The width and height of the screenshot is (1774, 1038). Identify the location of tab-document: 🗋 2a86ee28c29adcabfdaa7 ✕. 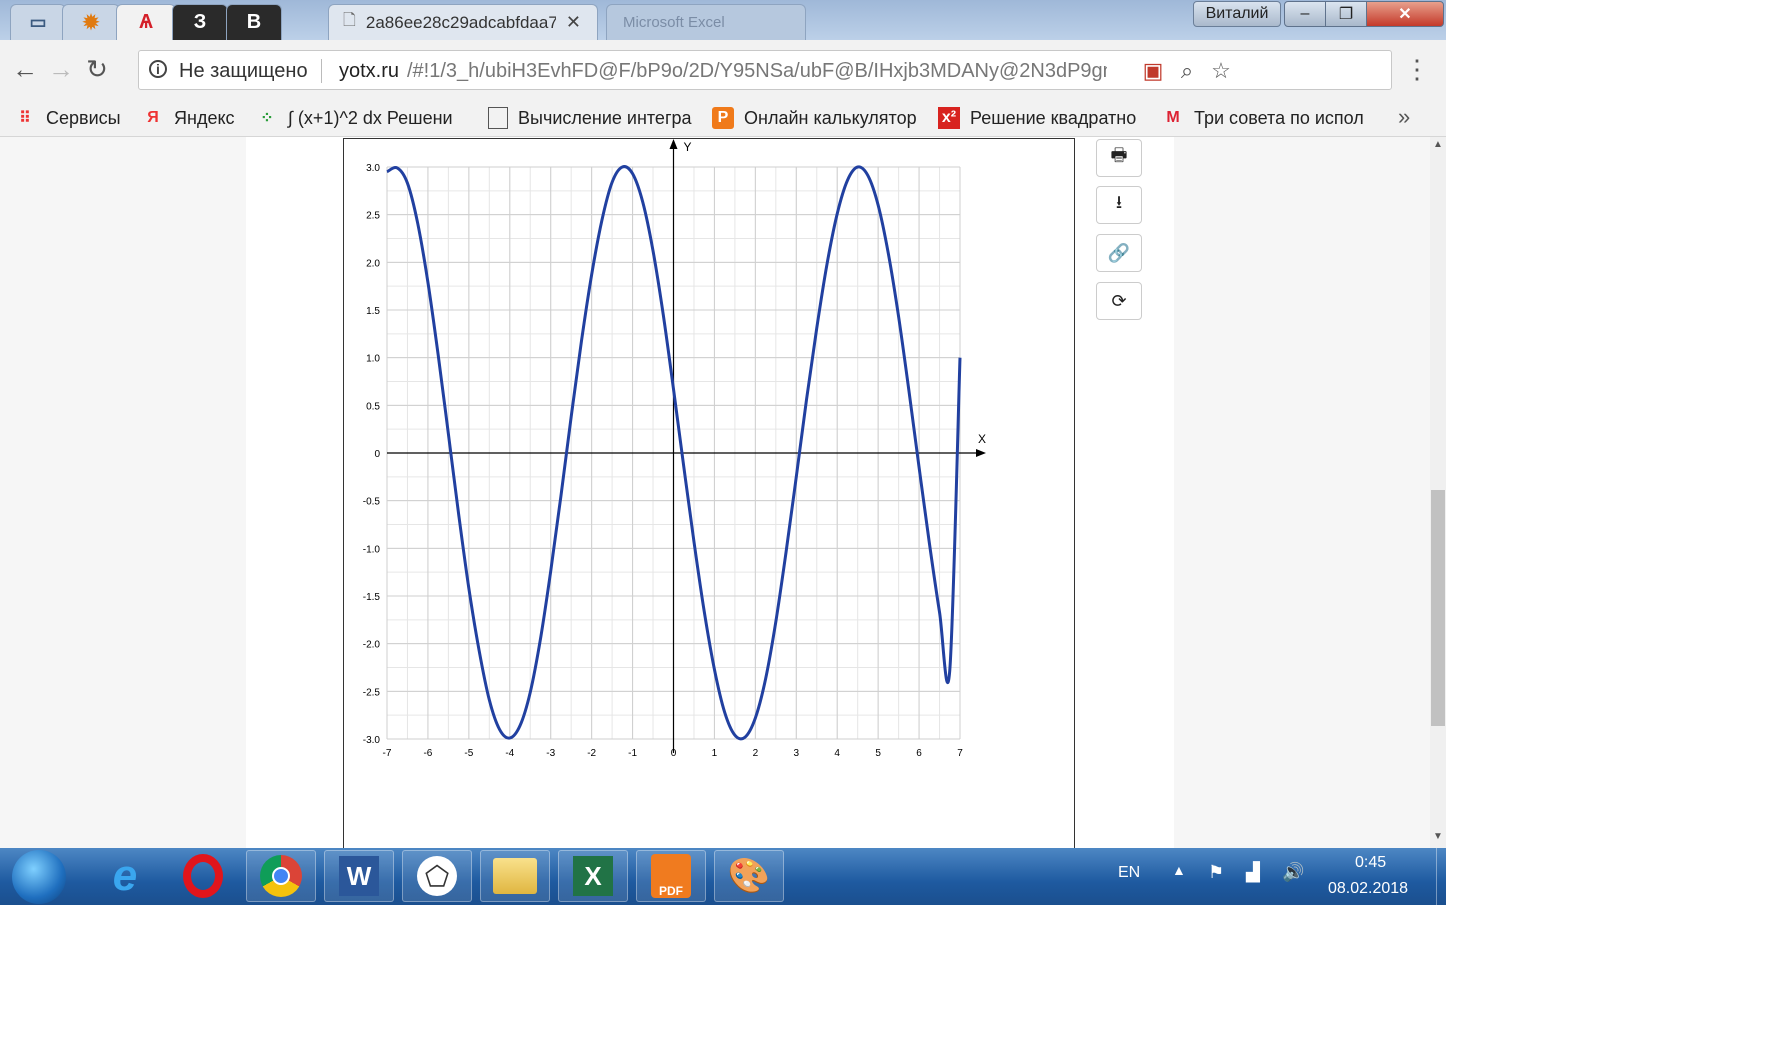
(463, 22).